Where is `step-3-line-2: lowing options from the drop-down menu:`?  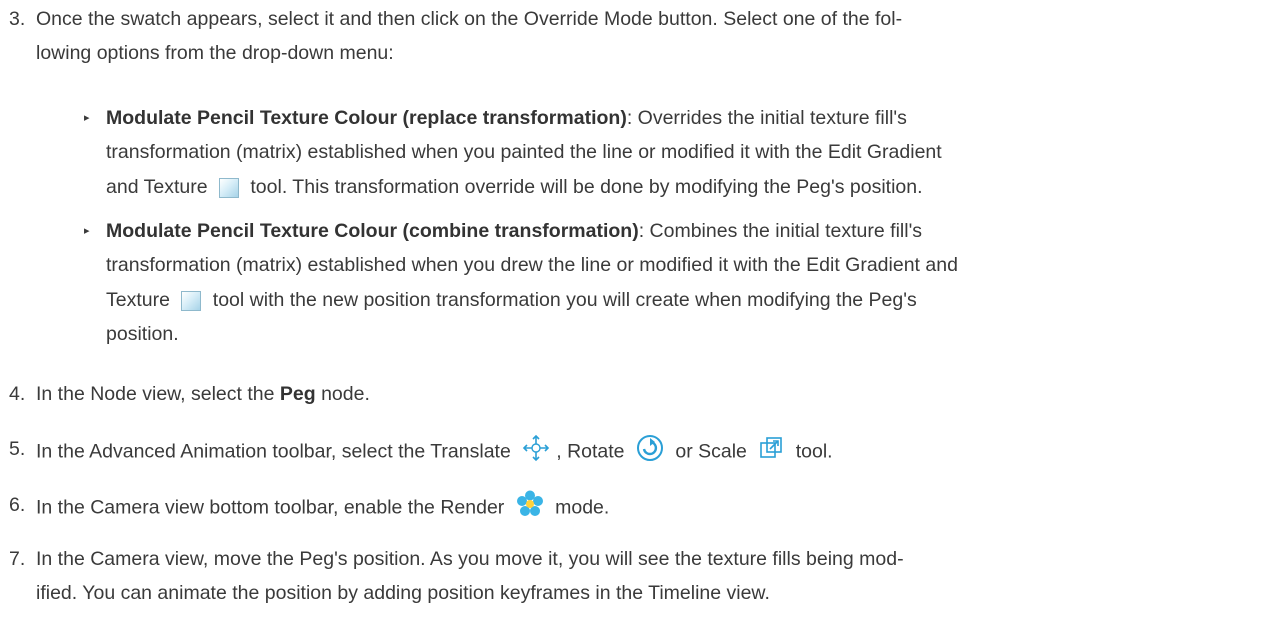 step-3-line-2: lowing options from the drop-down menu: is located at coordinates (215, 53).